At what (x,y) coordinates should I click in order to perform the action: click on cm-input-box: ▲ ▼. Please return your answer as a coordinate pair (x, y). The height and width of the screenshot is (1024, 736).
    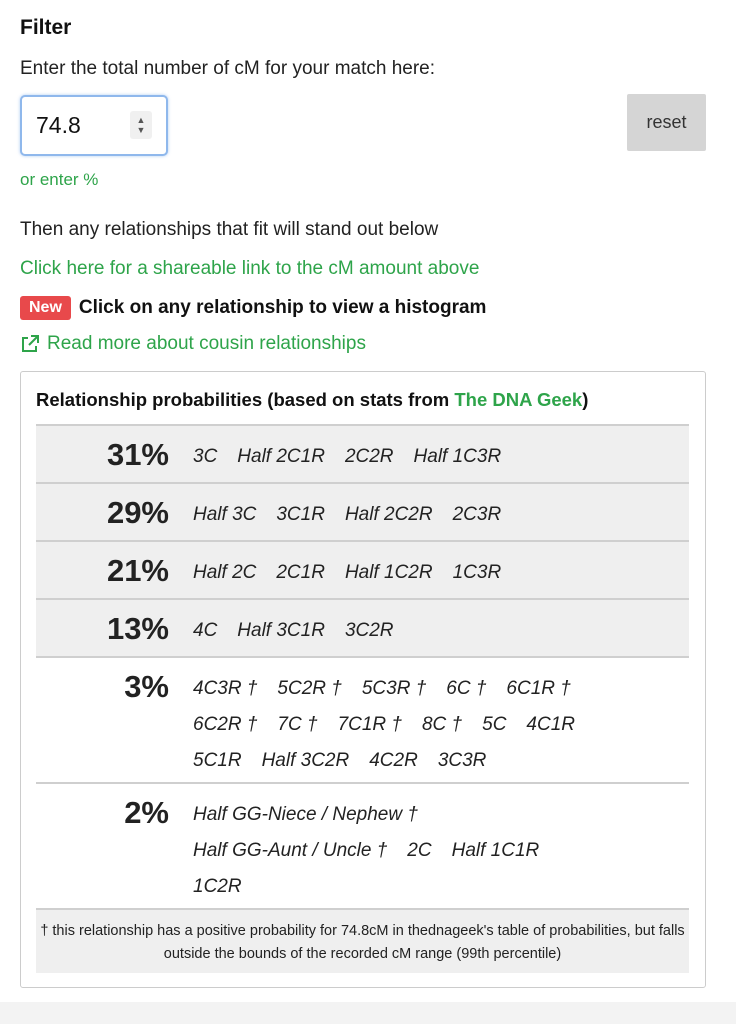
    Looking at the image, I should click on (94, 125).